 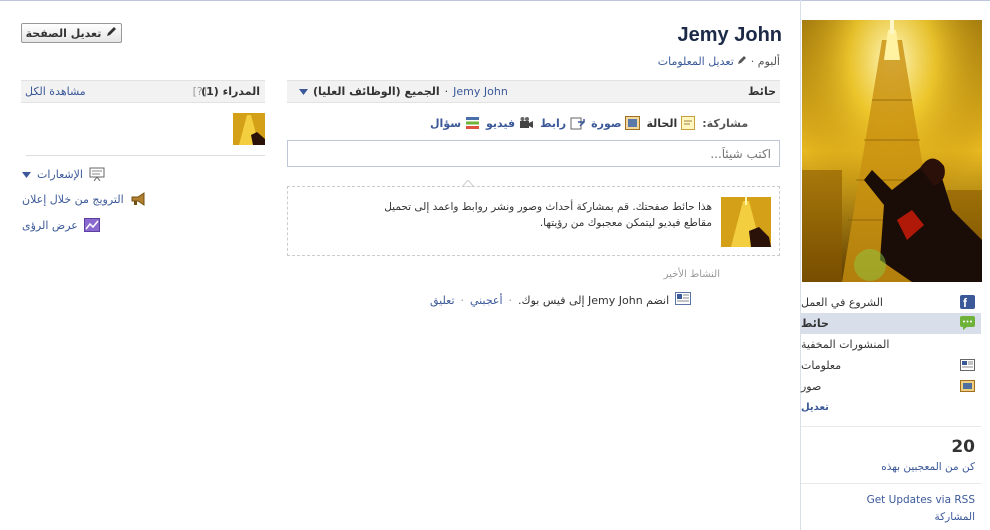 What do you see at coordinates (533, 91) in the screenshot?
I see `wall-header: حائط الجميع (الوظائف العليا) · Jemy John` at bounding box center [533, 91].